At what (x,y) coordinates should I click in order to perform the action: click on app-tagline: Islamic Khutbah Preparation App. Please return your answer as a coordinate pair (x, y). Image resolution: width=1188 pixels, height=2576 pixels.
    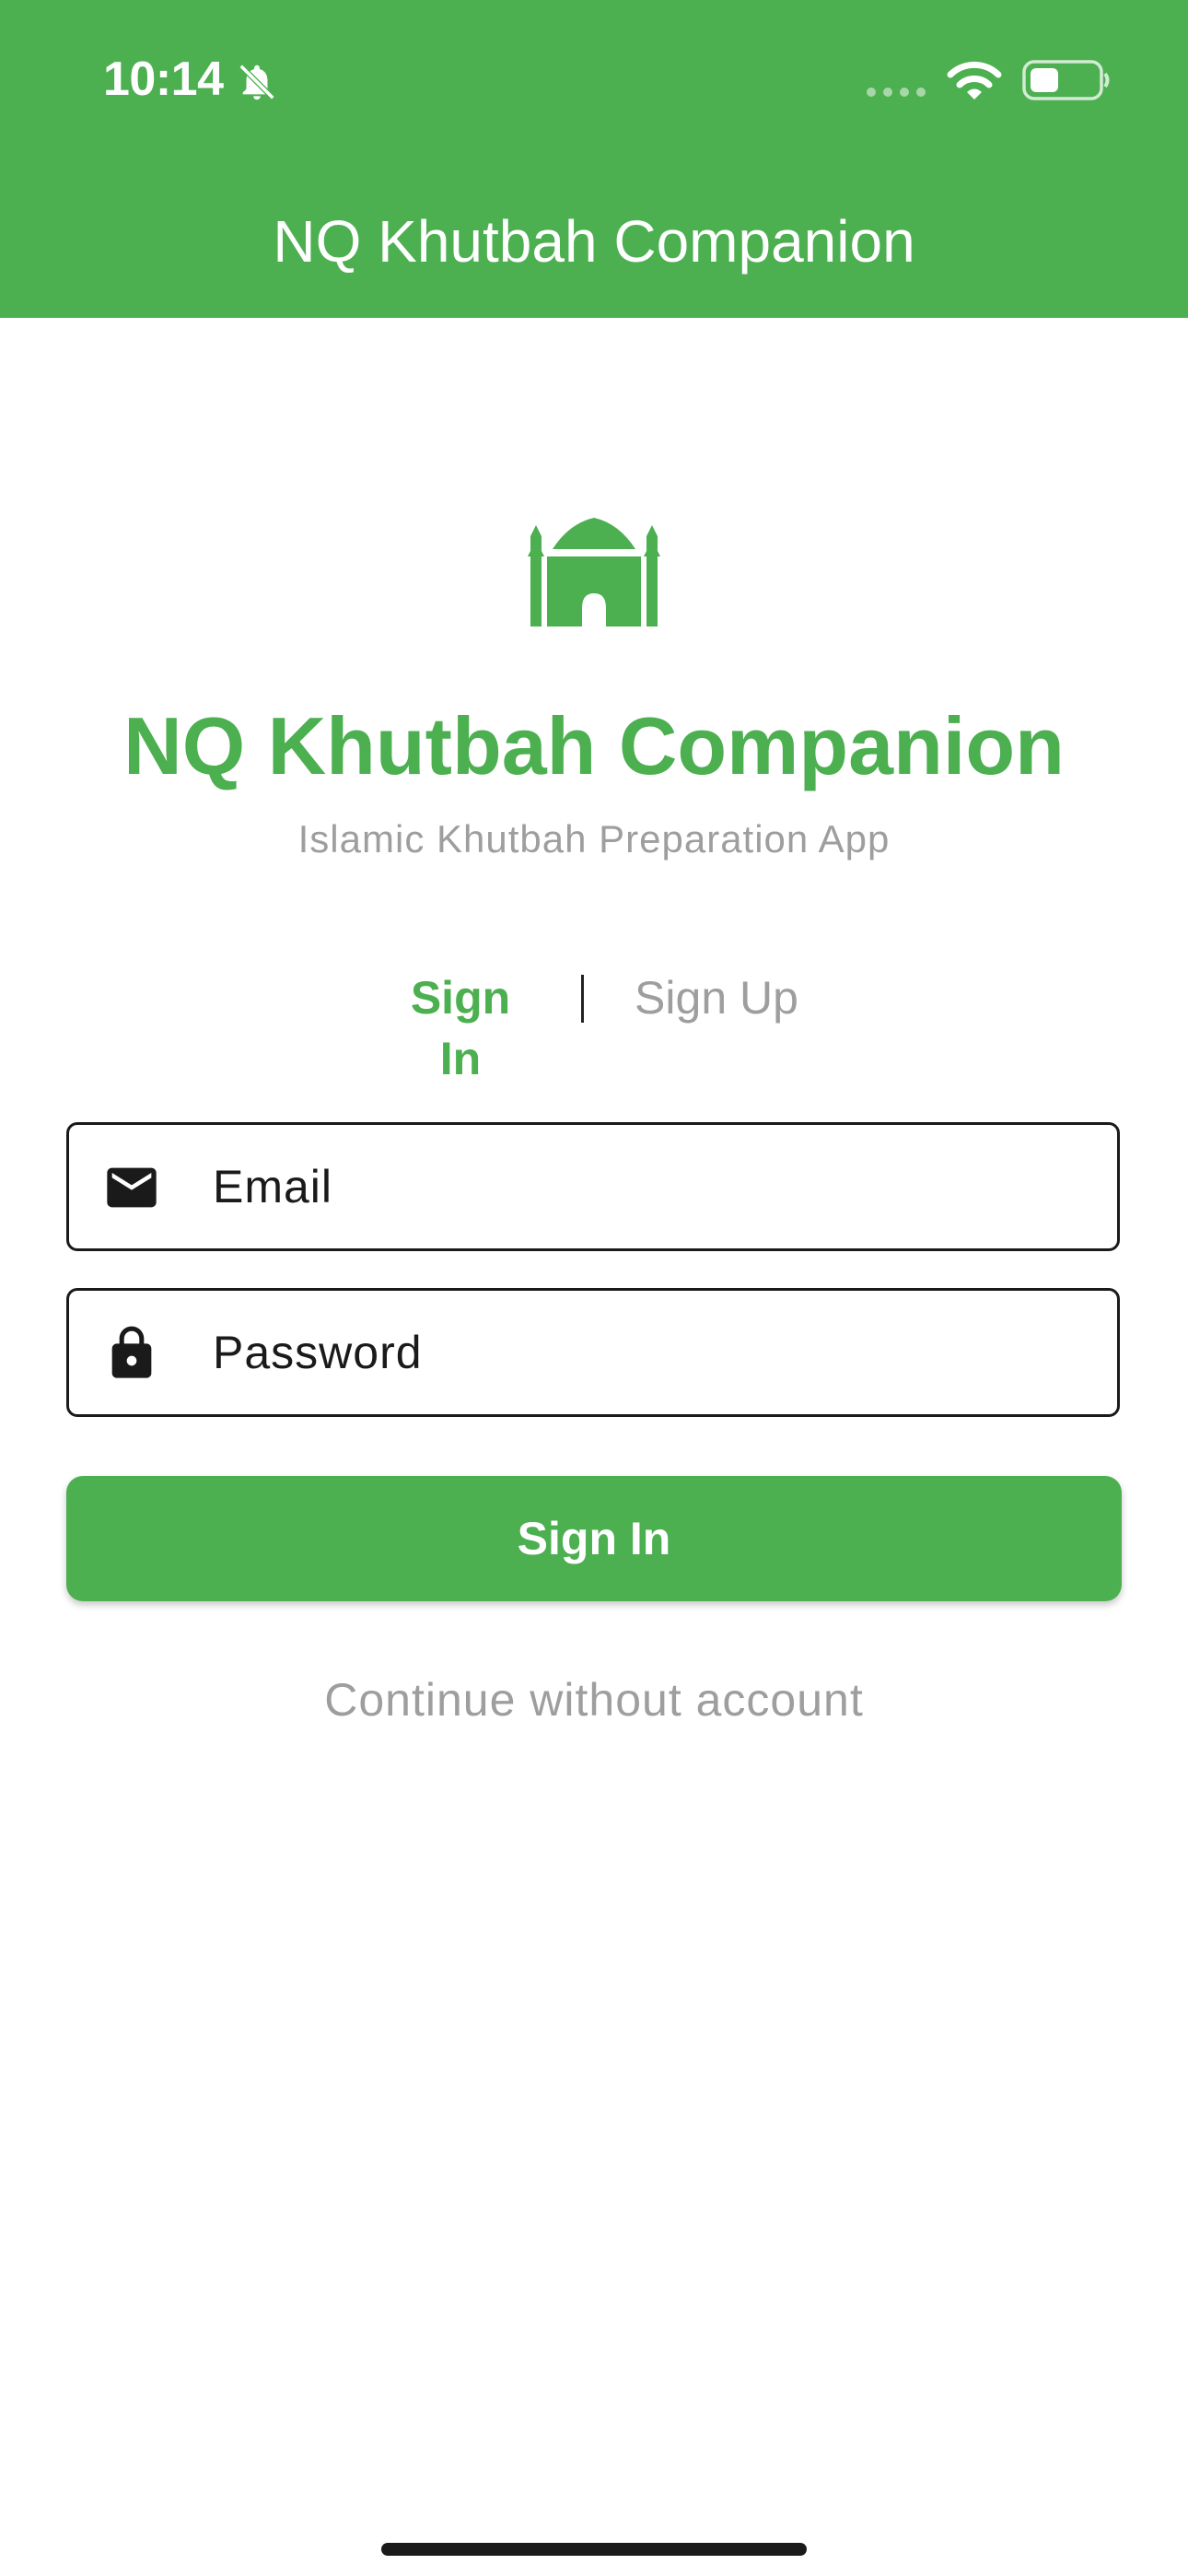
    Looking at the image, I should click on (594, 839).